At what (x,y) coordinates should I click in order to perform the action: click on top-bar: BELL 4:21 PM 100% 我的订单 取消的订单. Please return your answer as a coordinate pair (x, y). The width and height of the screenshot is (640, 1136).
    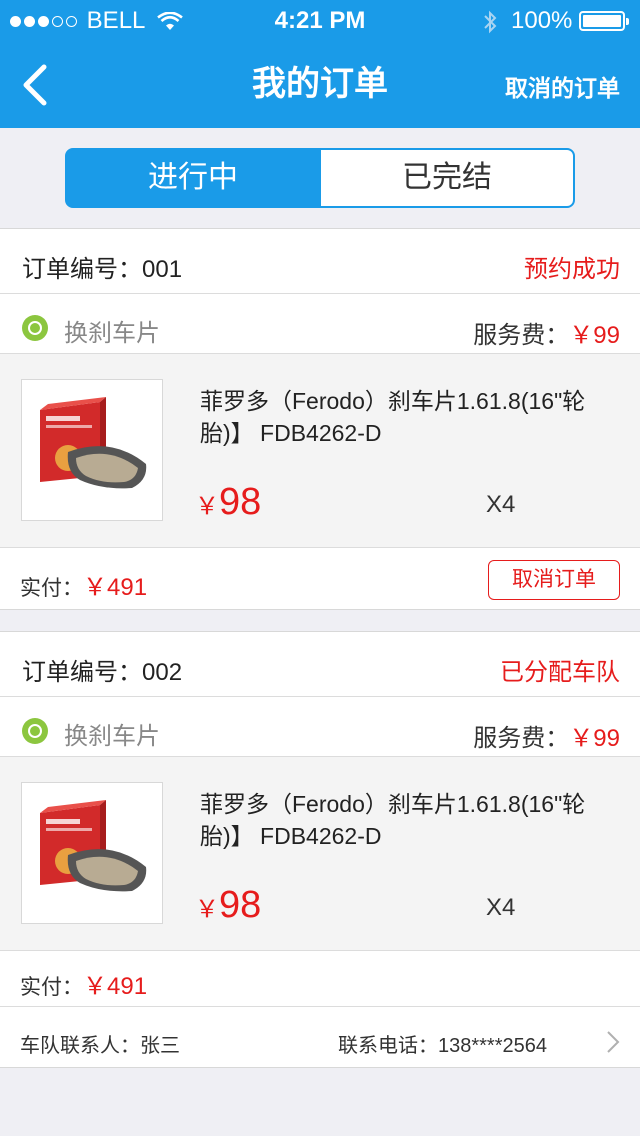
    Looking at the image, I should click on (320, 64).